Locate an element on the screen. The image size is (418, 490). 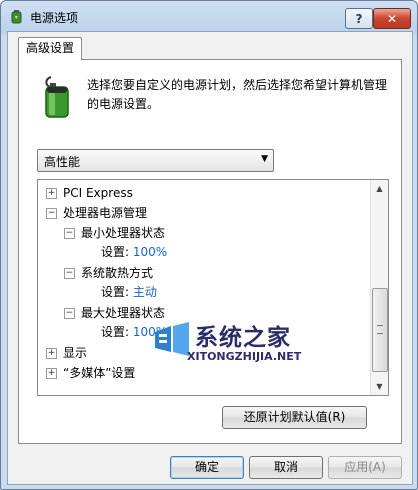
scroll-down-icon: ▼ is located at coordinates (379, 386).